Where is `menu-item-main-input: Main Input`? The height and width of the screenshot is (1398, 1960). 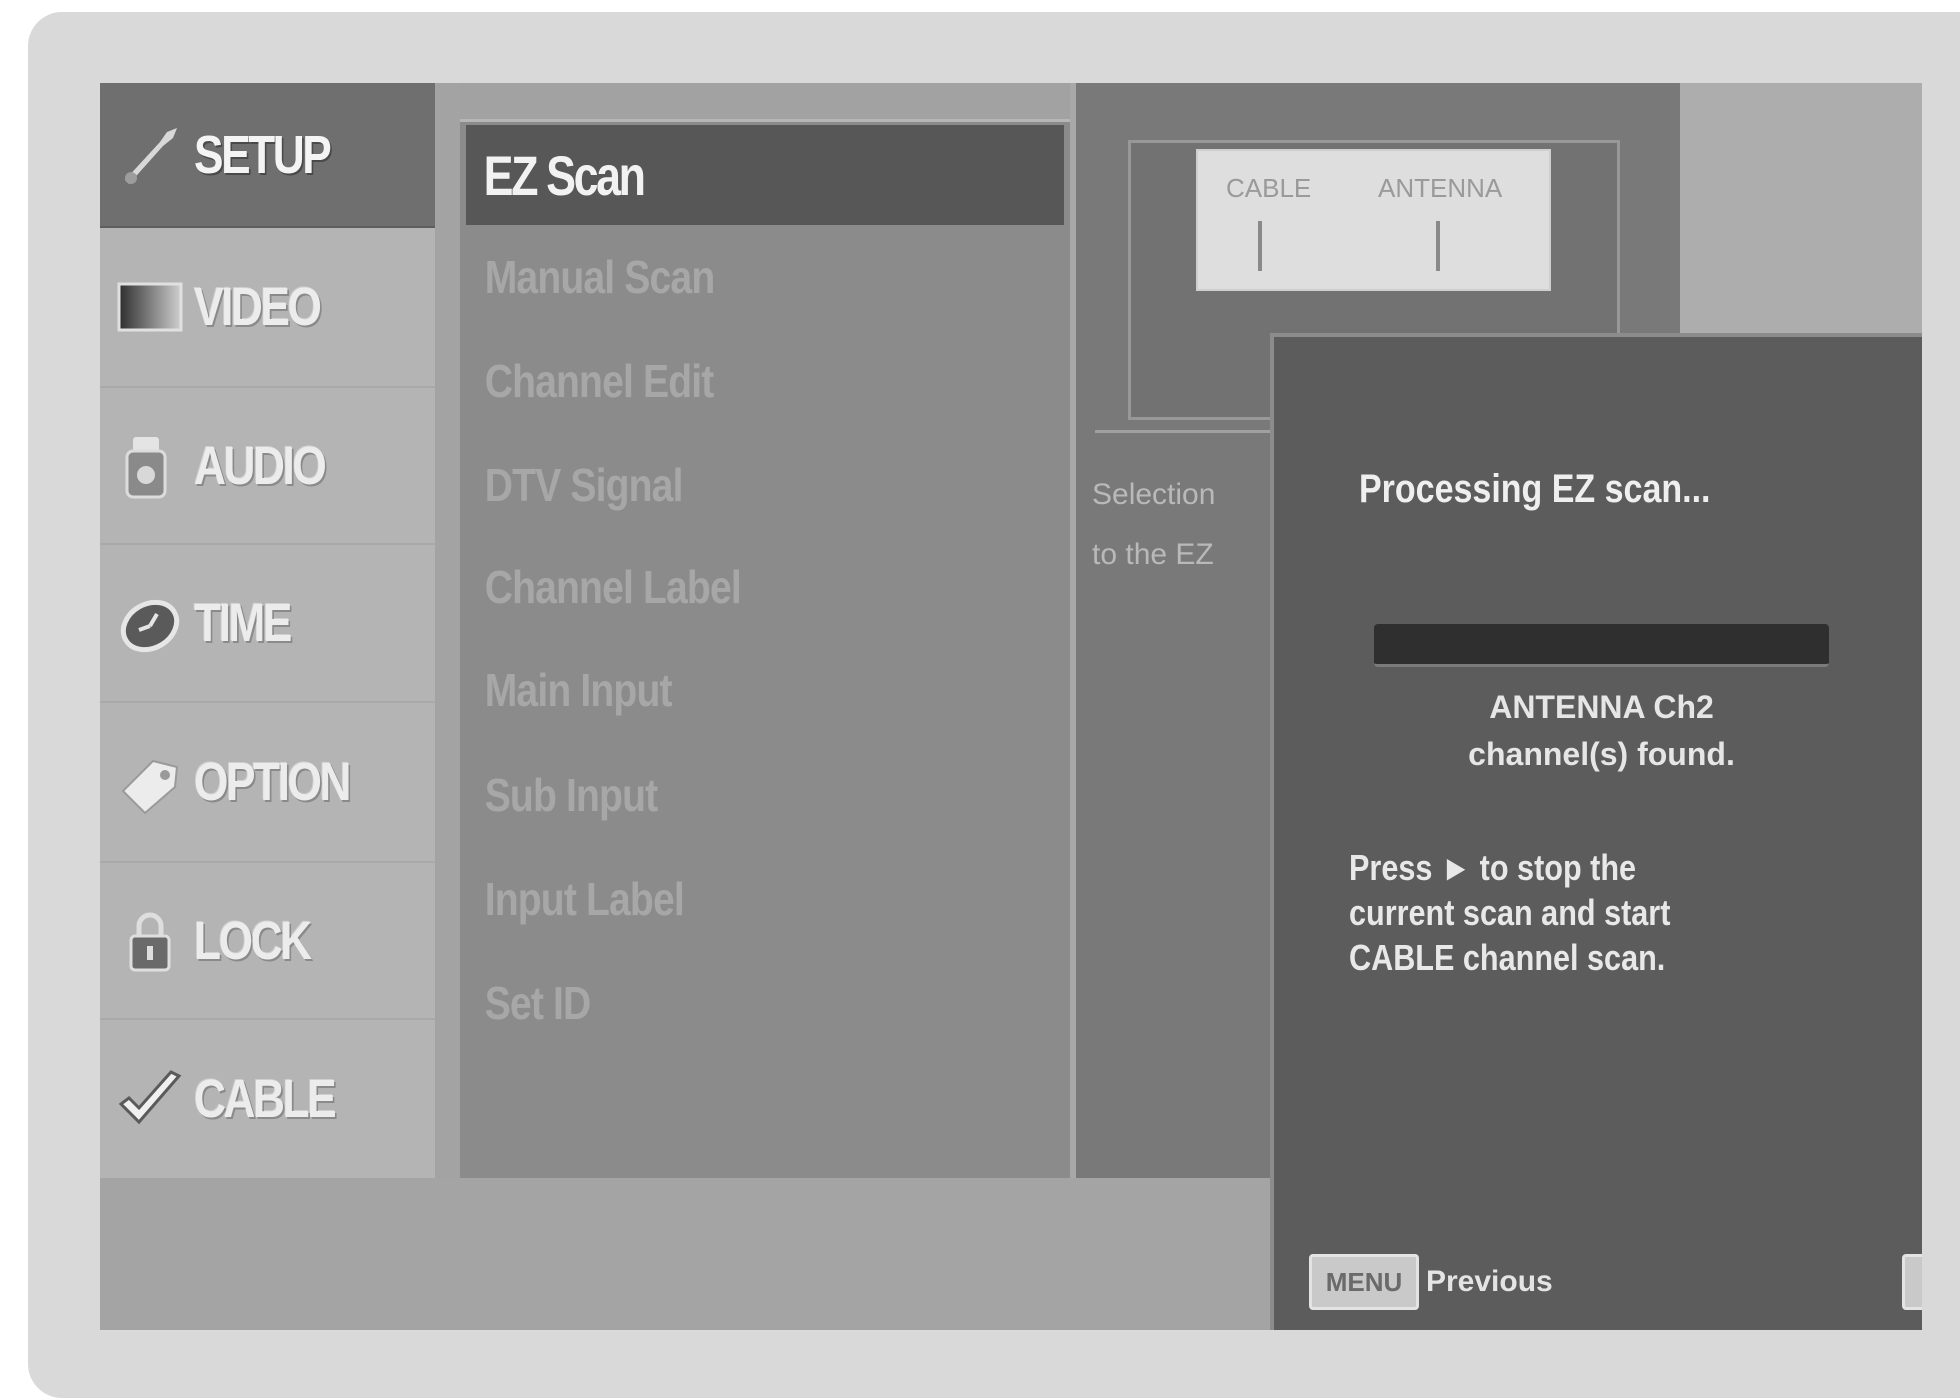 menu-item-main-input: Main Input is located at coordinates (765, 690).